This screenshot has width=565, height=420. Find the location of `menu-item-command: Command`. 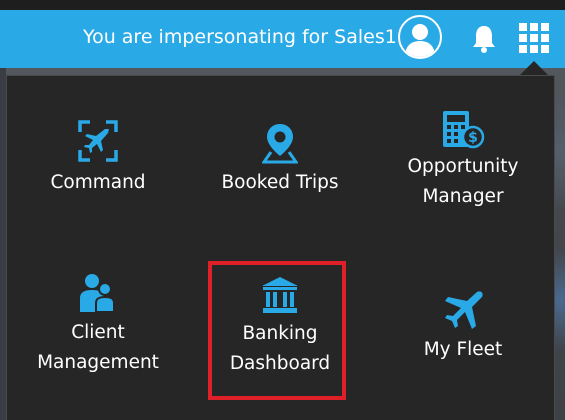

menu-item-command: Command is located at coordinates (98, 159).